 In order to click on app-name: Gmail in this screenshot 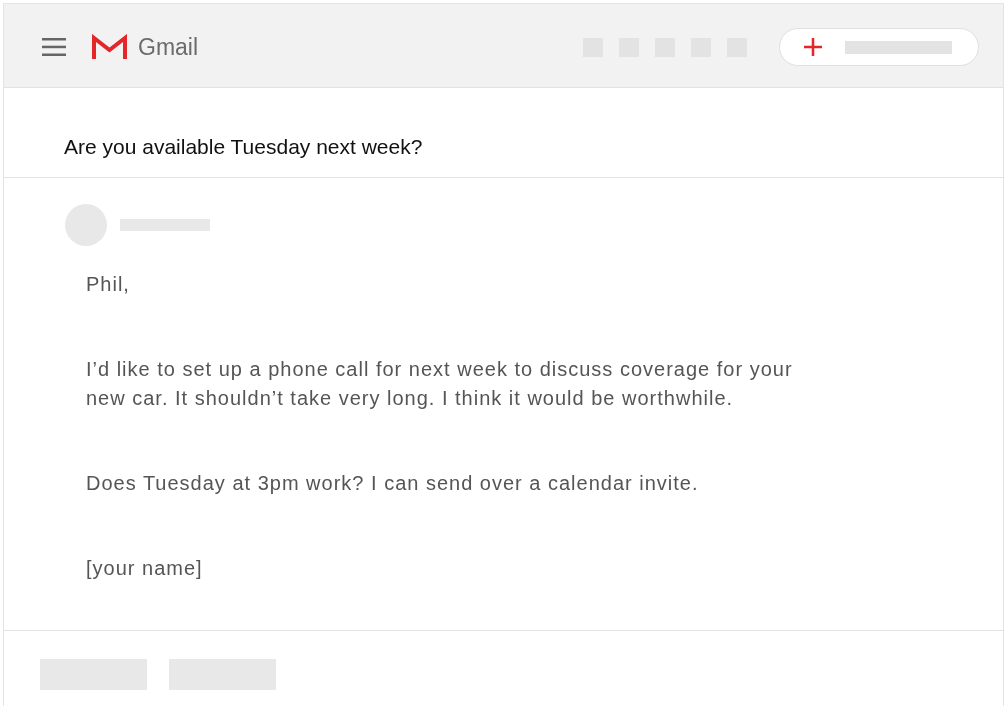, I will do `click(168, 47)`.